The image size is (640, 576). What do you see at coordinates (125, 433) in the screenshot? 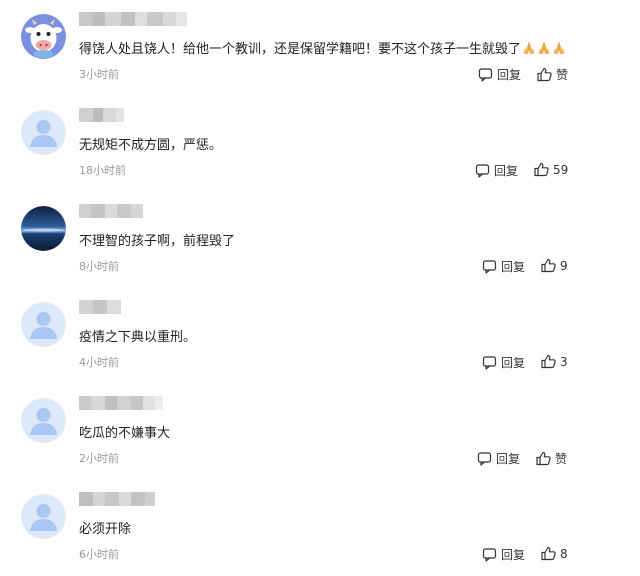
I see `comment-text: 吃瓜的不嫌事大` at bounding box center [125, 433].